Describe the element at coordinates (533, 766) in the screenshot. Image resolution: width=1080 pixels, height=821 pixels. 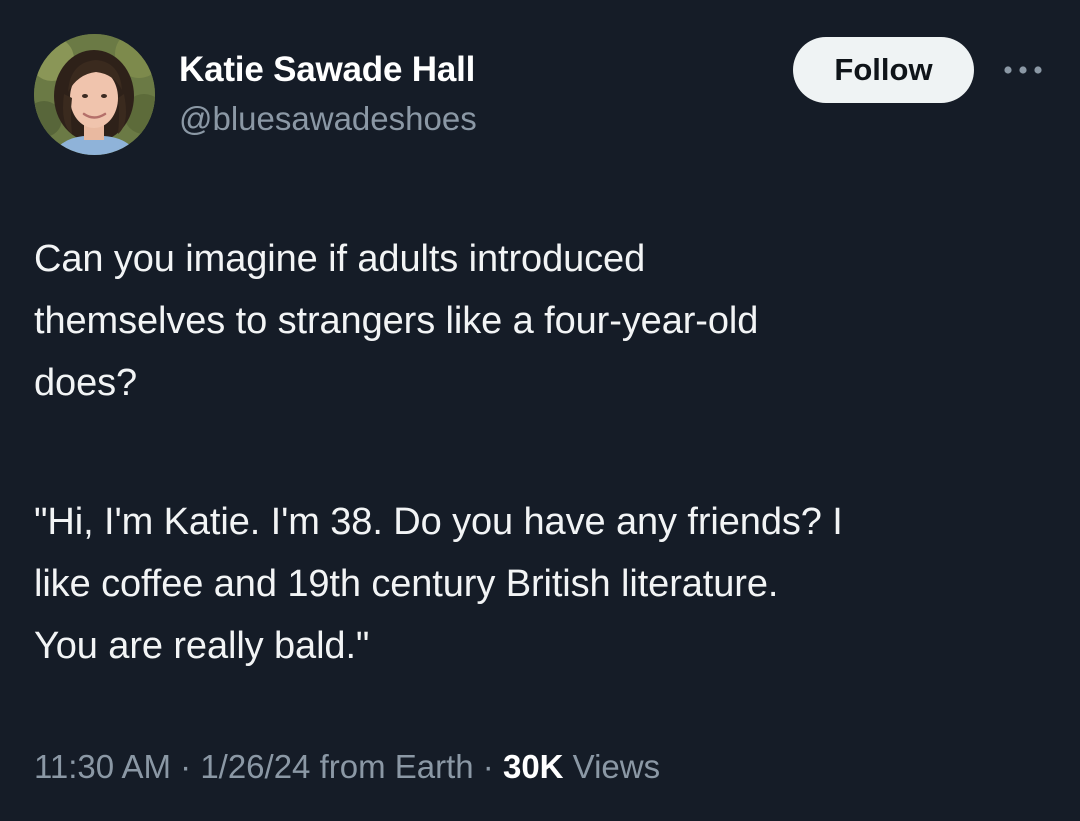
I see `views-count: 30K` at that location.